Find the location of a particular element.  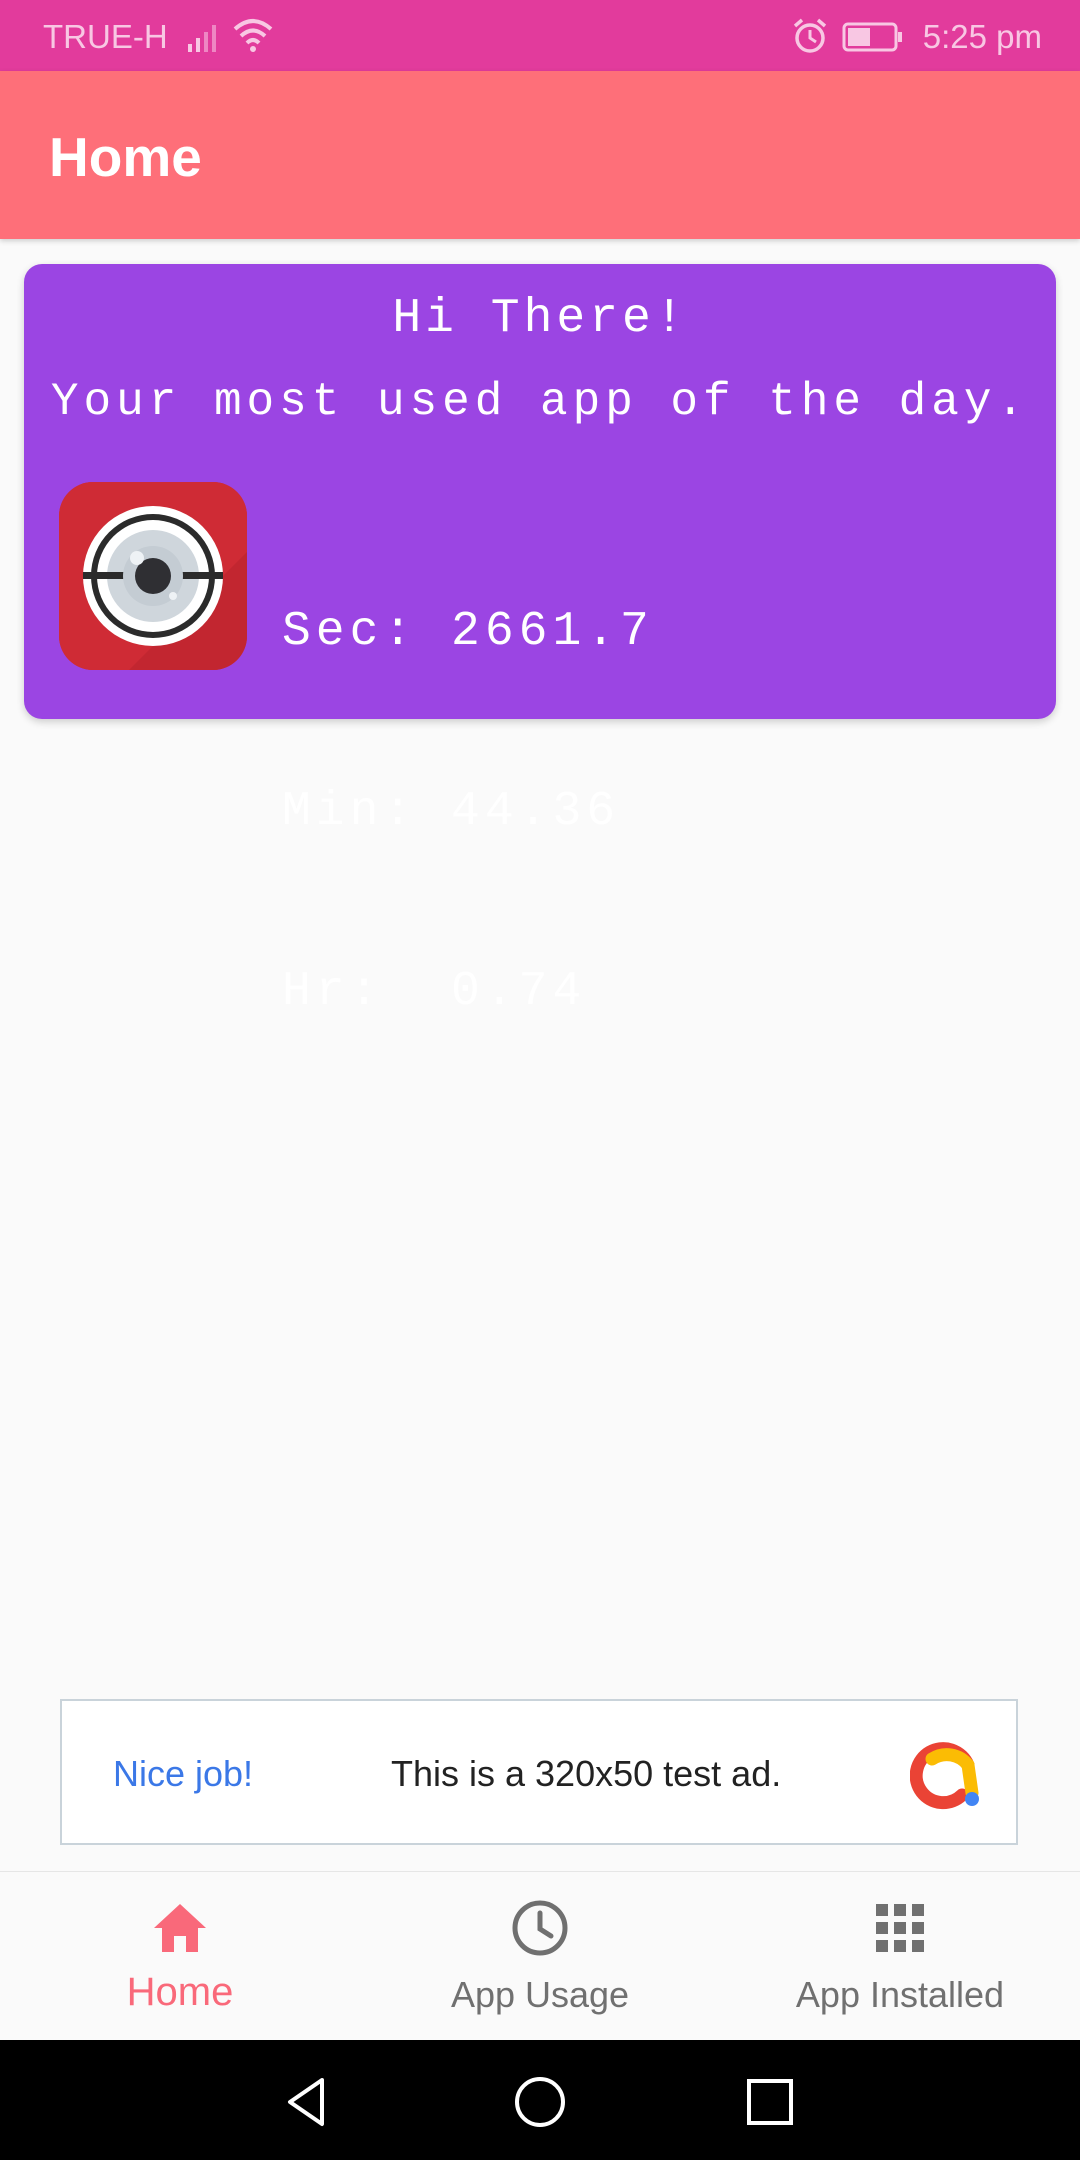

greeting-text: Hi There! is located at coordinates (540, 319).